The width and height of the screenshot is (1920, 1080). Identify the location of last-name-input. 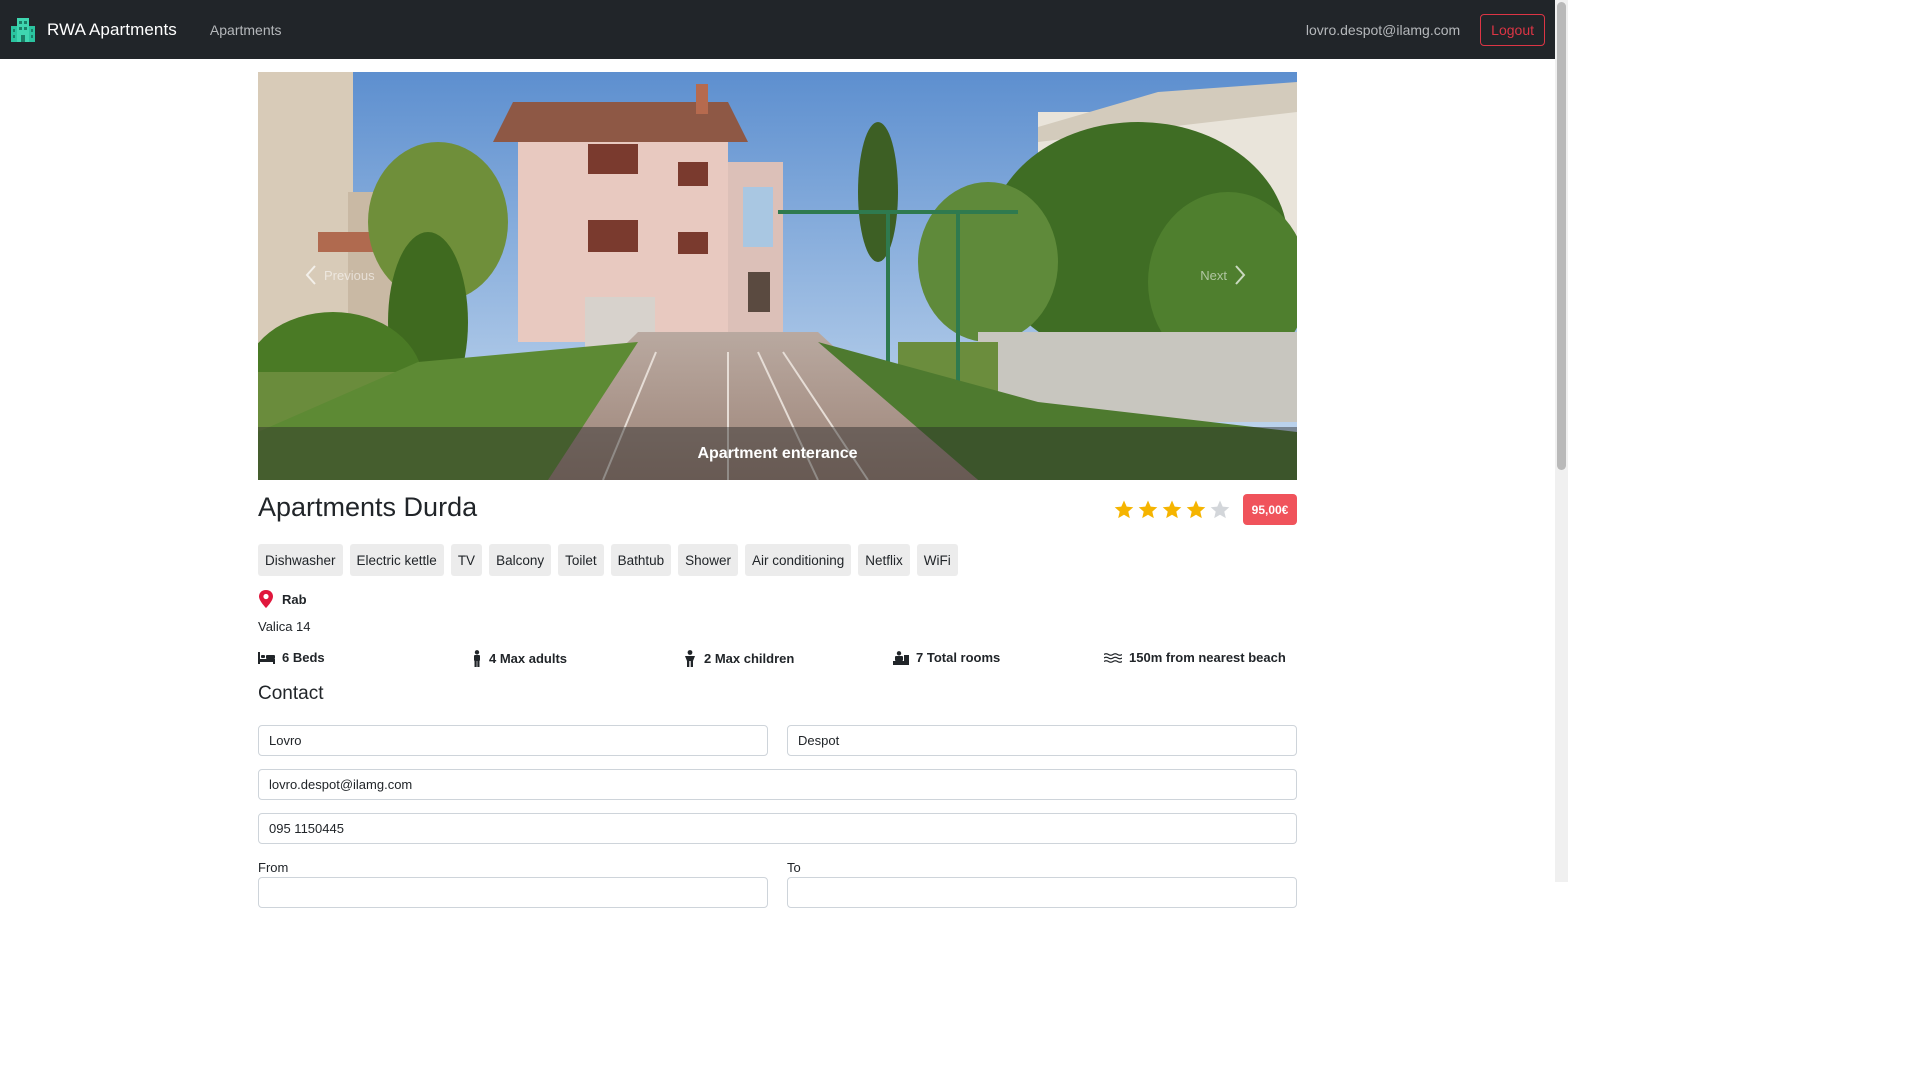
(1042, 740).